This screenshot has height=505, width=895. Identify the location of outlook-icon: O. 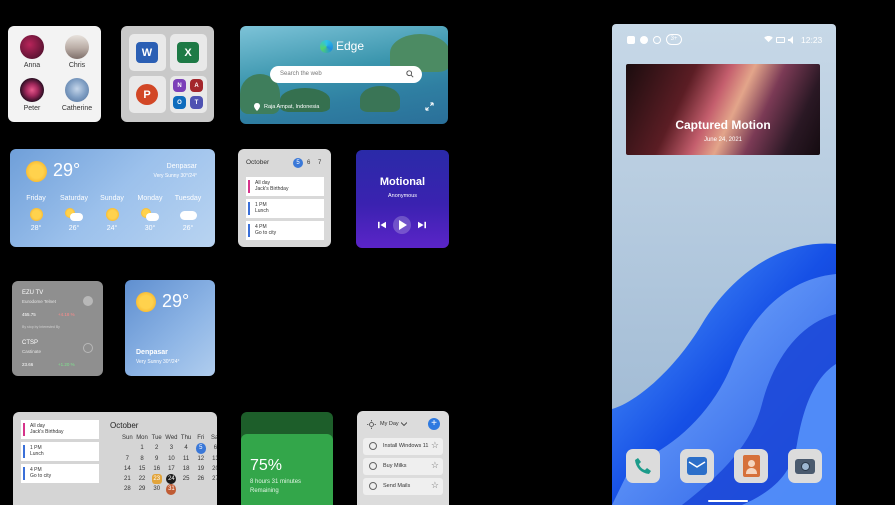
(179, 102).